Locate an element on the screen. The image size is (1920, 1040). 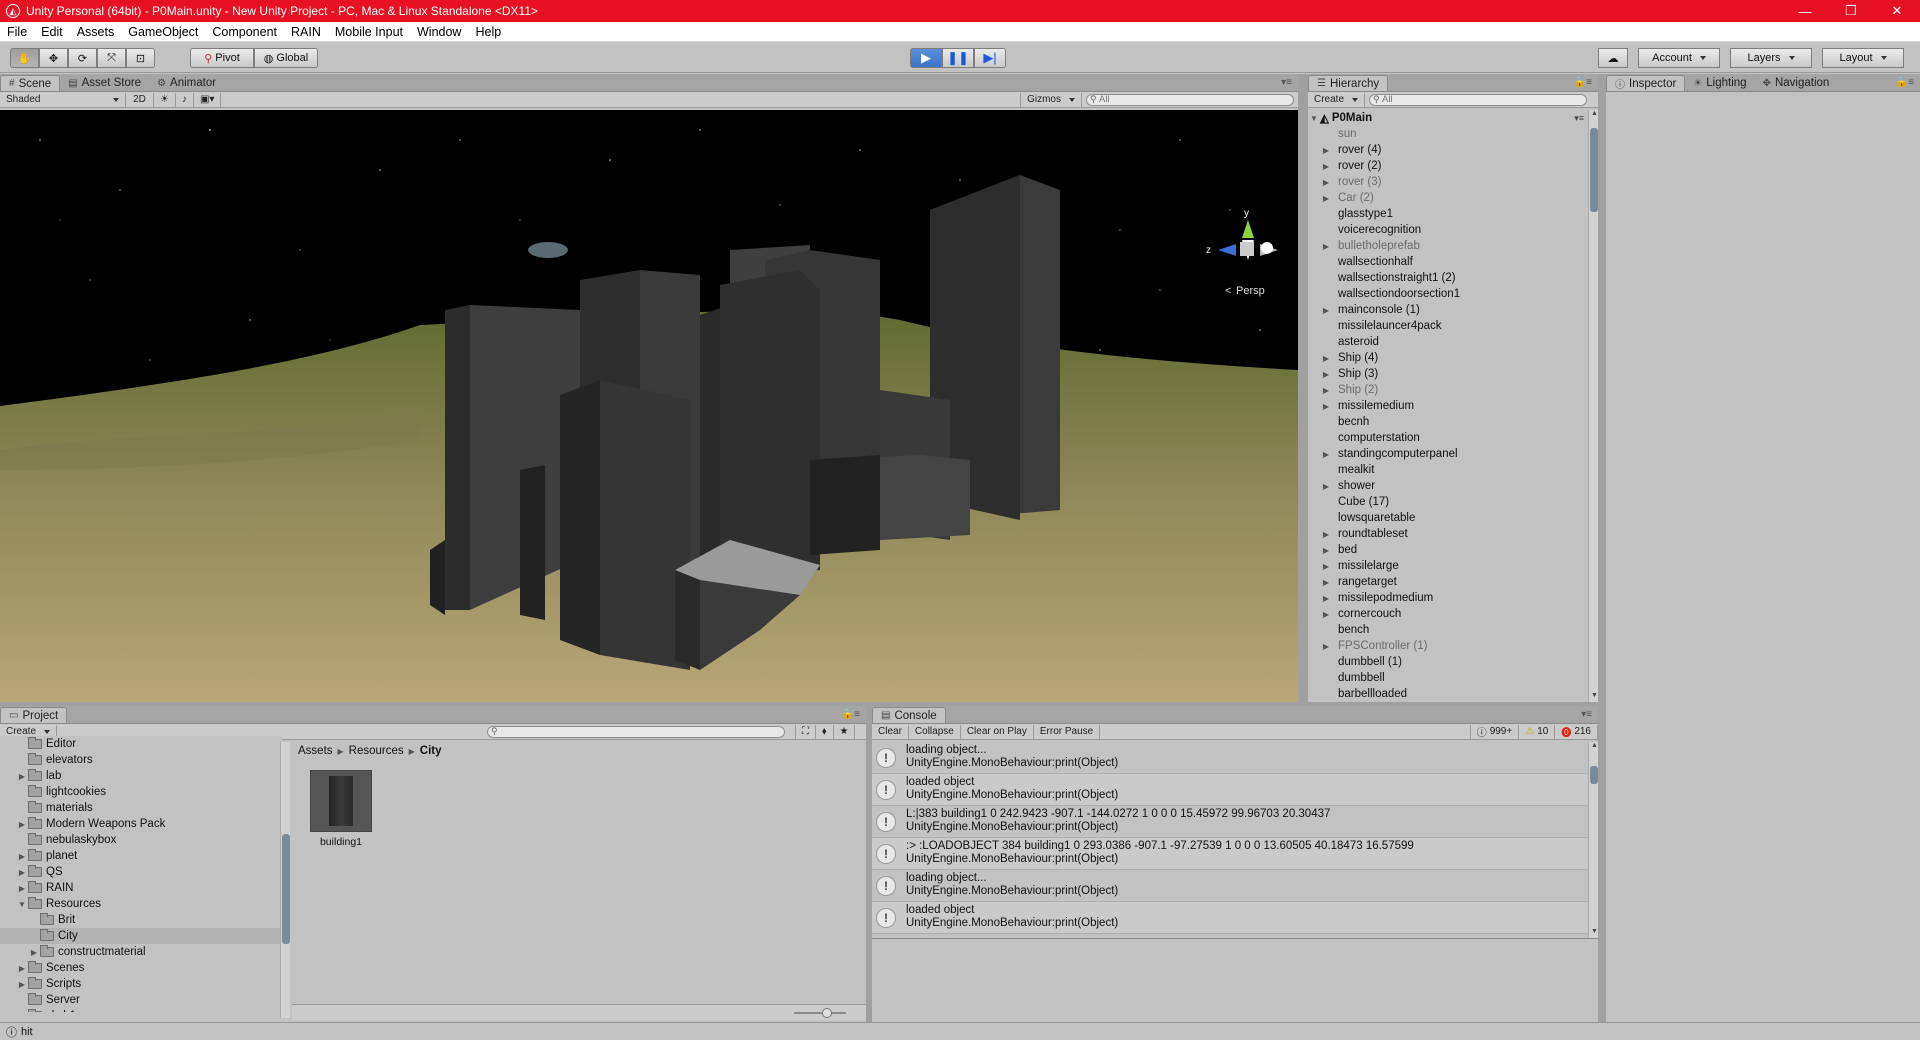
console-collapse-button: Collapse is located at coordinates (935, 731).